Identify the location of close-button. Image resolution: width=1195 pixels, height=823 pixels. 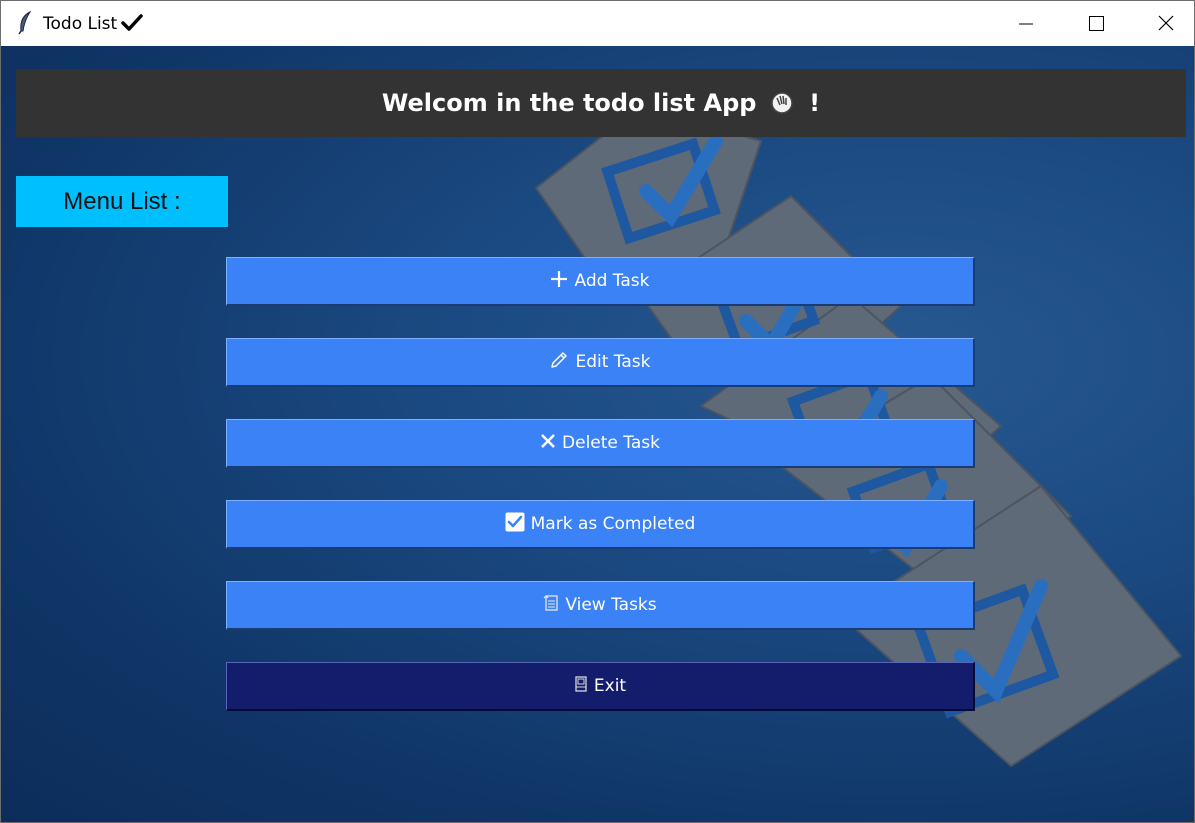
(1162, 23).